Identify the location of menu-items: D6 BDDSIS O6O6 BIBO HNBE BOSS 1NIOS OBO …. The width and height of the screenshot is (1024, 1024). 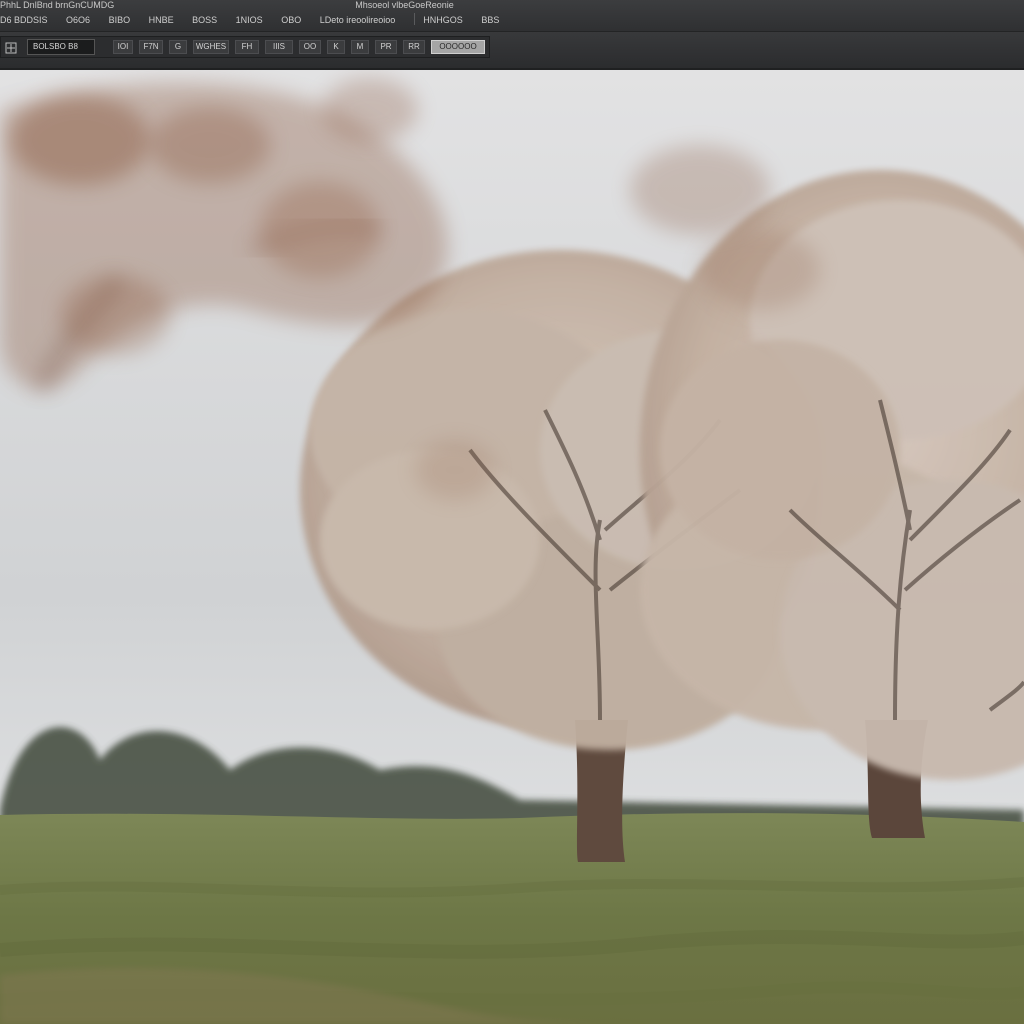
(257, 19).